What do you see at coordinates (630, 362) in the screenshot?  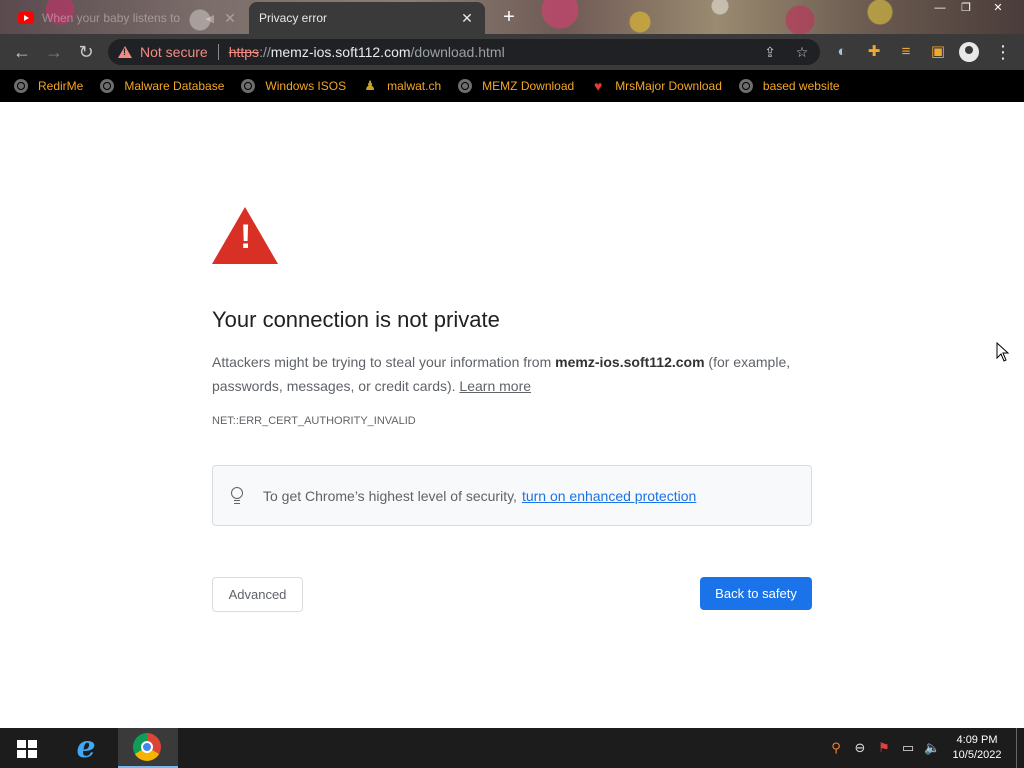 I see `description-host: memz-ios.soft112.com` at bounding box center [630, 362].